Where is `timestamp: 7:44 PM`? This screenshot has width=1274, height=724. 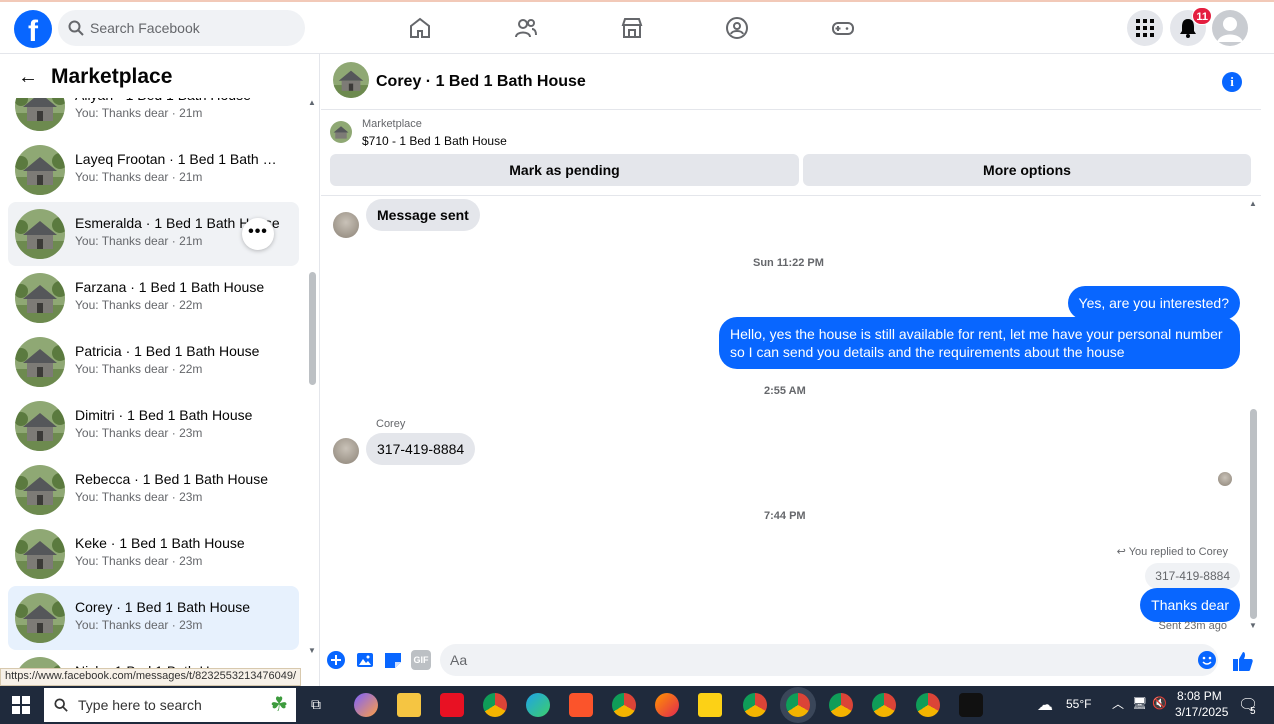
timestamp: 7:44 PM is located at coordinates (785, 516).